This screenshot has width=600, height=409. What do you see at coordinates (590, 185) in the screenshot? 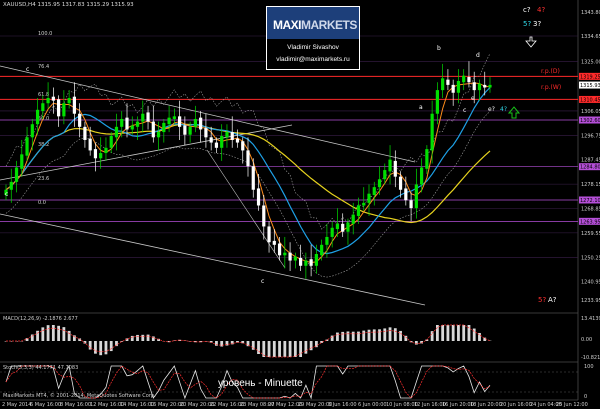
I see `price-label: 1278.15` at bounding box center [590, 185].